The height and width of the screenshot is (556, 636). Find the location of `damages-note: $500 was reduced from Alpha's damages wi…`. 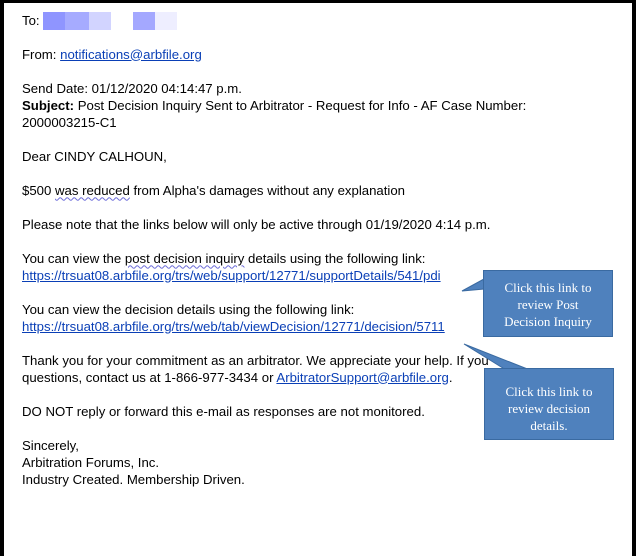

damages-note: $500 was reduced from Alpha's damages wi… is located at coordinates (214, 190).